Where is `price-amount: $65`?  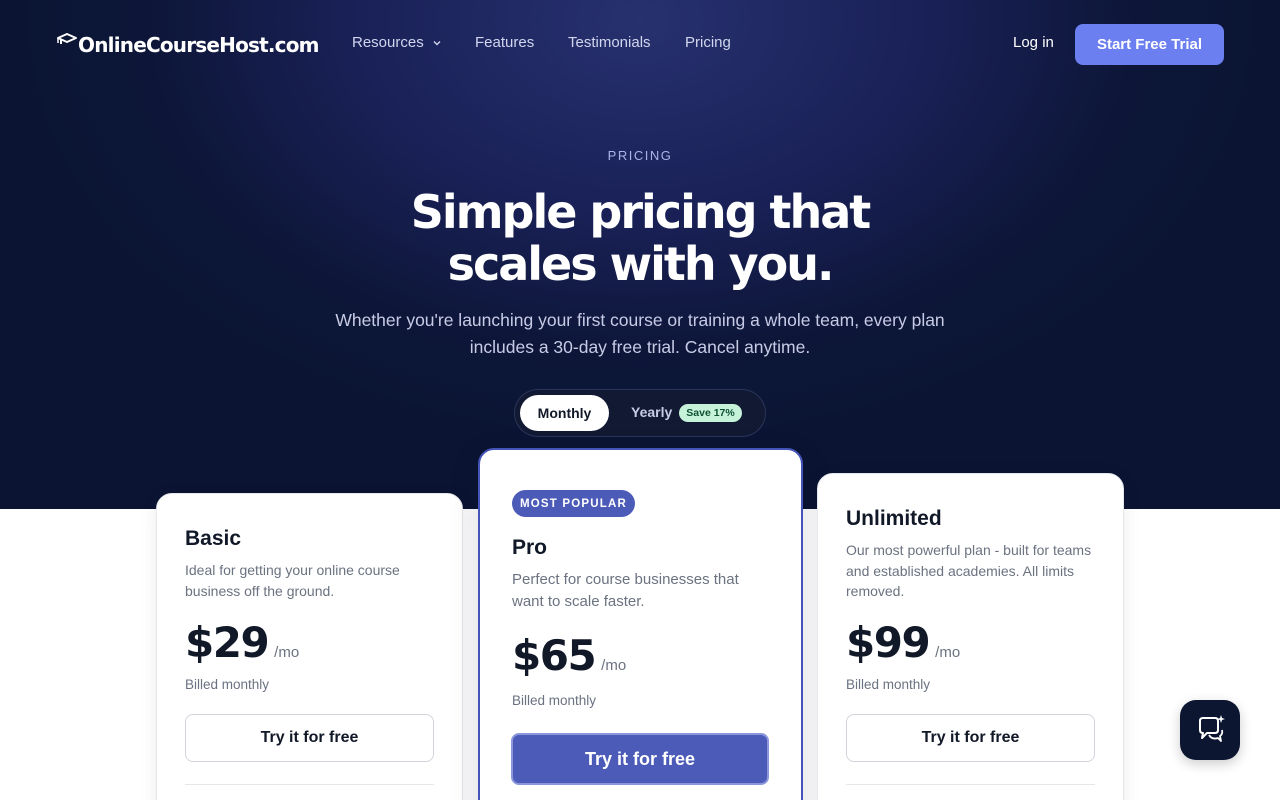
price-amount: $65 is located at coordinates (554, 655).